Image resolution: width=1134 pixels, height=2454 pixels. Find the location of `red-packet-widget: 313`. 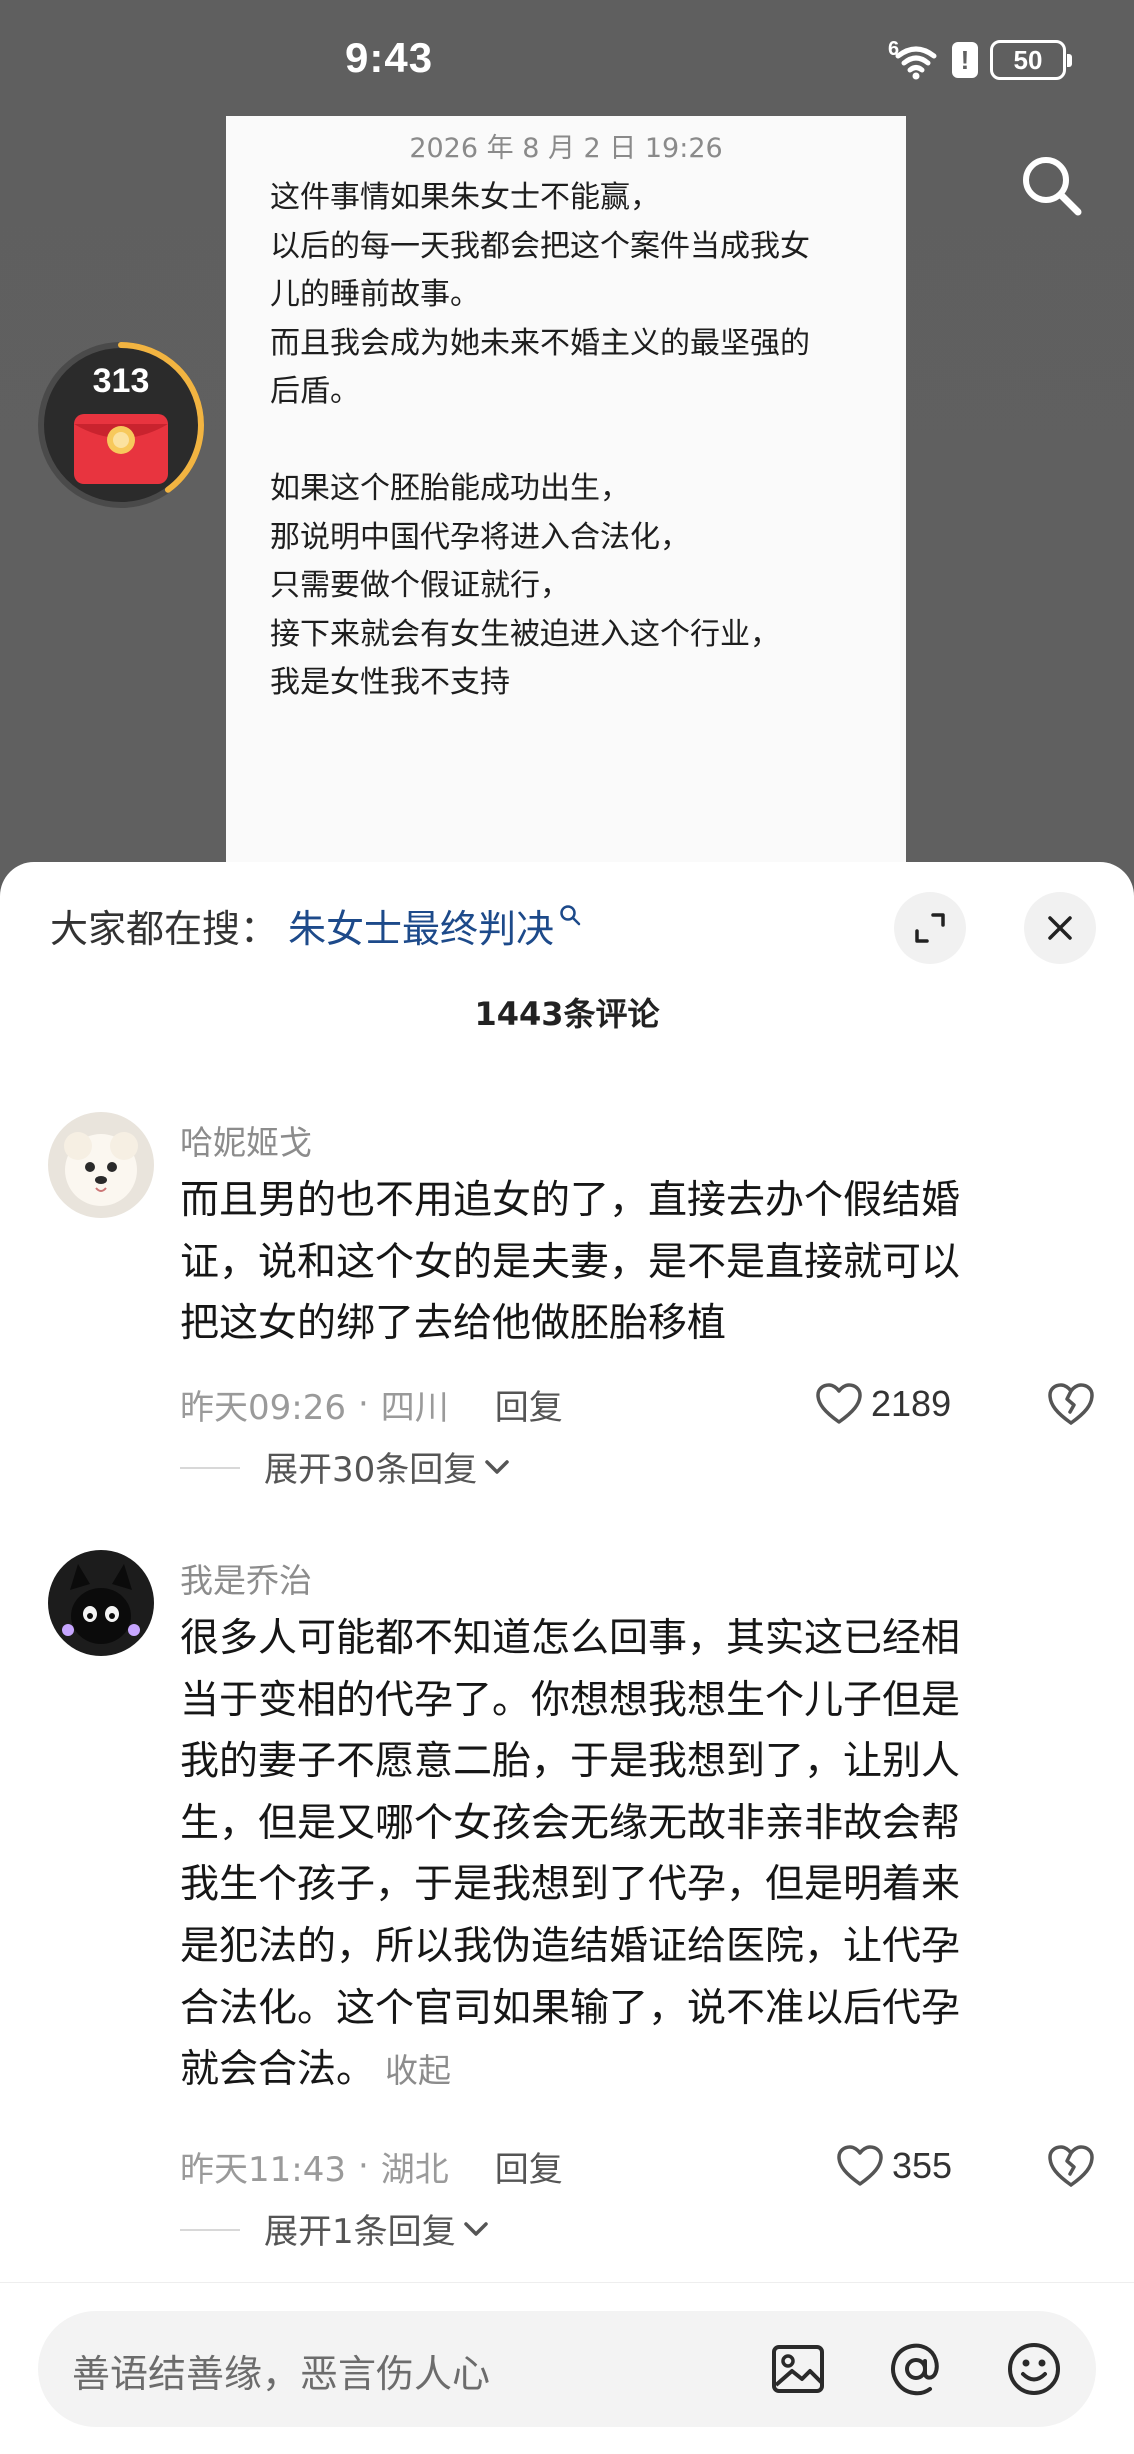

red-packet-widget: 313 is located at coordinates (121, 425).